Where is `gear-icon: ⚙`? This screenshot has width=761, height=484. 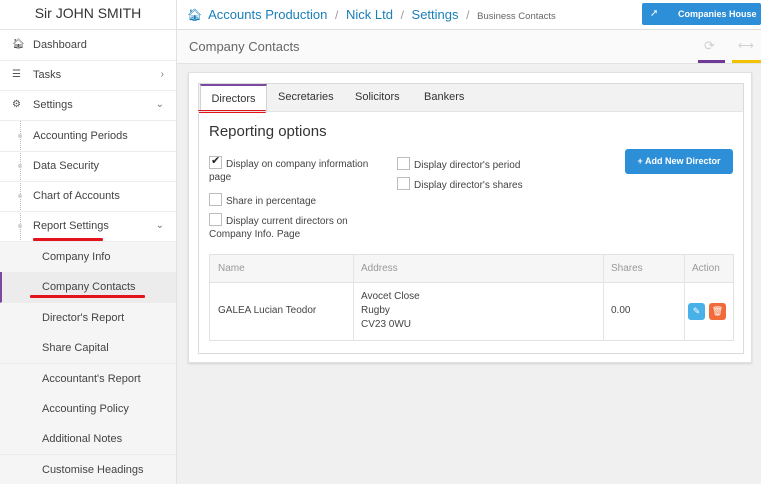 gear-icon: ⚙ is located at coordinates (16, 104).